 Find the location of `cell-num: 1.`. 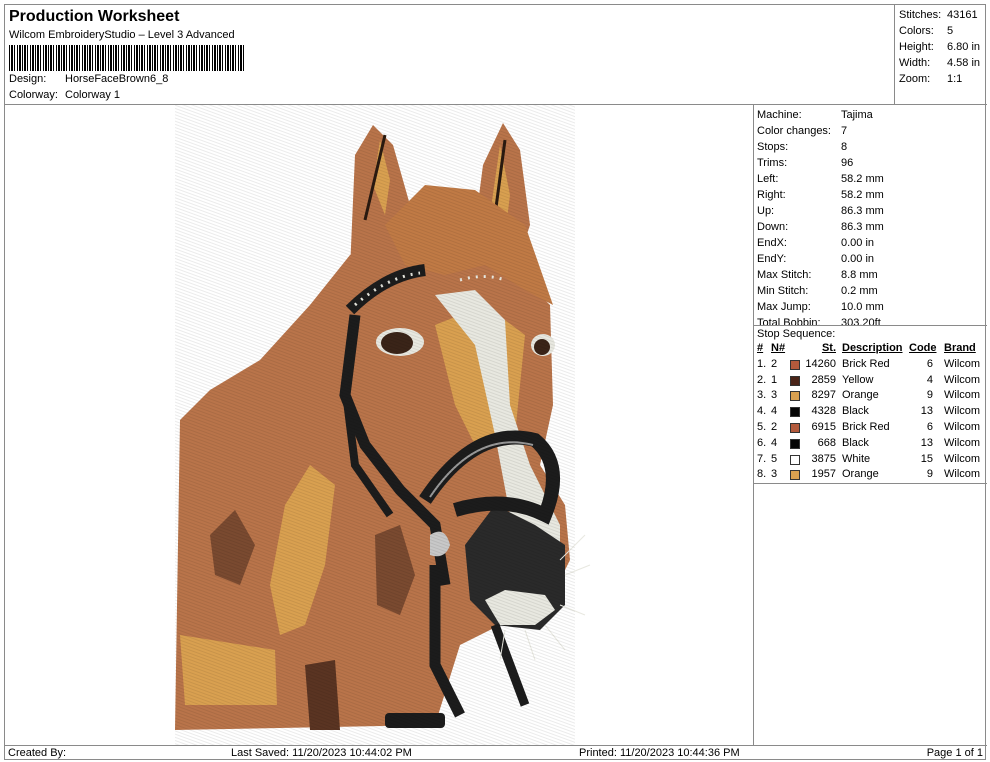

cell-num: 1. is located at coordinates (762, 363).